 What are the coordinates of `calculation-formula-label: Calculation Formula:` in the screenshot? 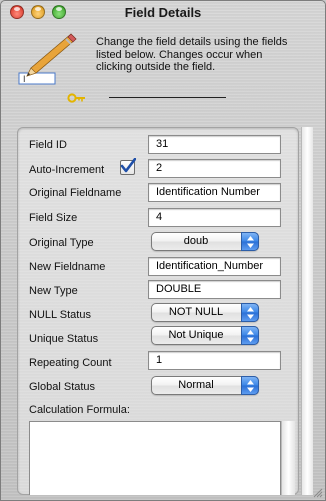 It's located at (79, 410).